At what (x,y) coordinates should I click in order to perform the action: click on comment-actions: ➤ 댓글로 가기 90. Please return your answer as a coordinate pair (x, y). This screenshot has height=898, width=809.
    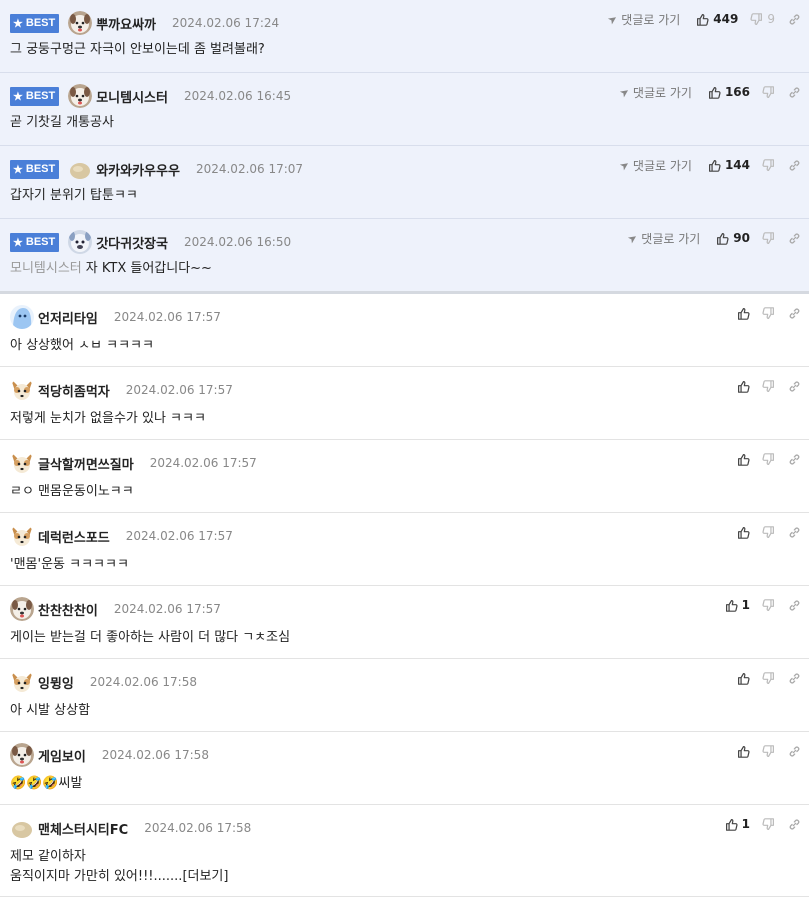
    Looking at the image, I should click on (713, 238).